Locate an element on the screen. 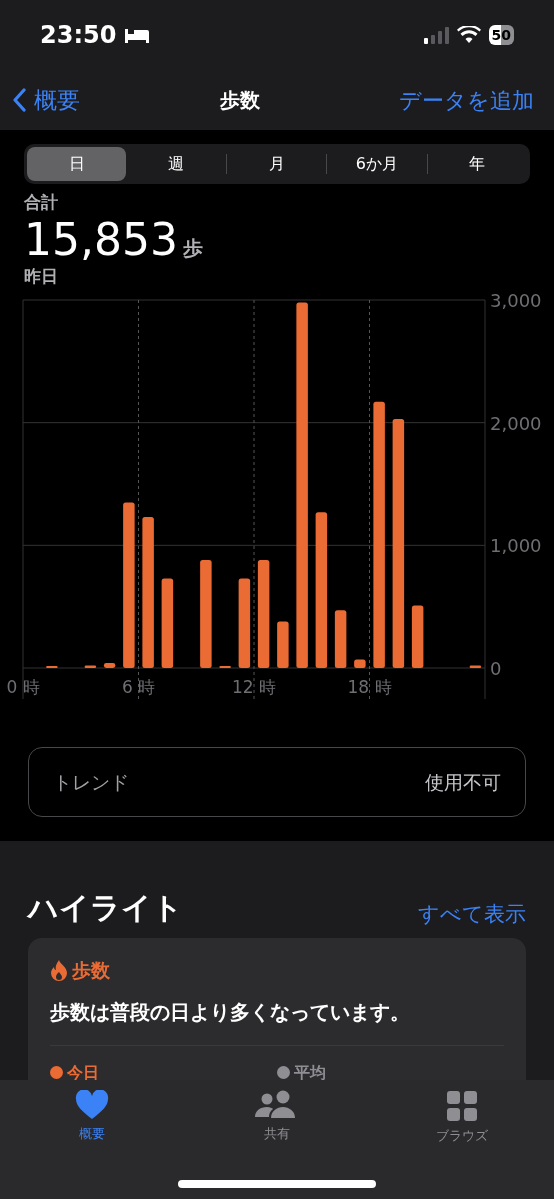  flame-icon is located at coordinates (59, 970).